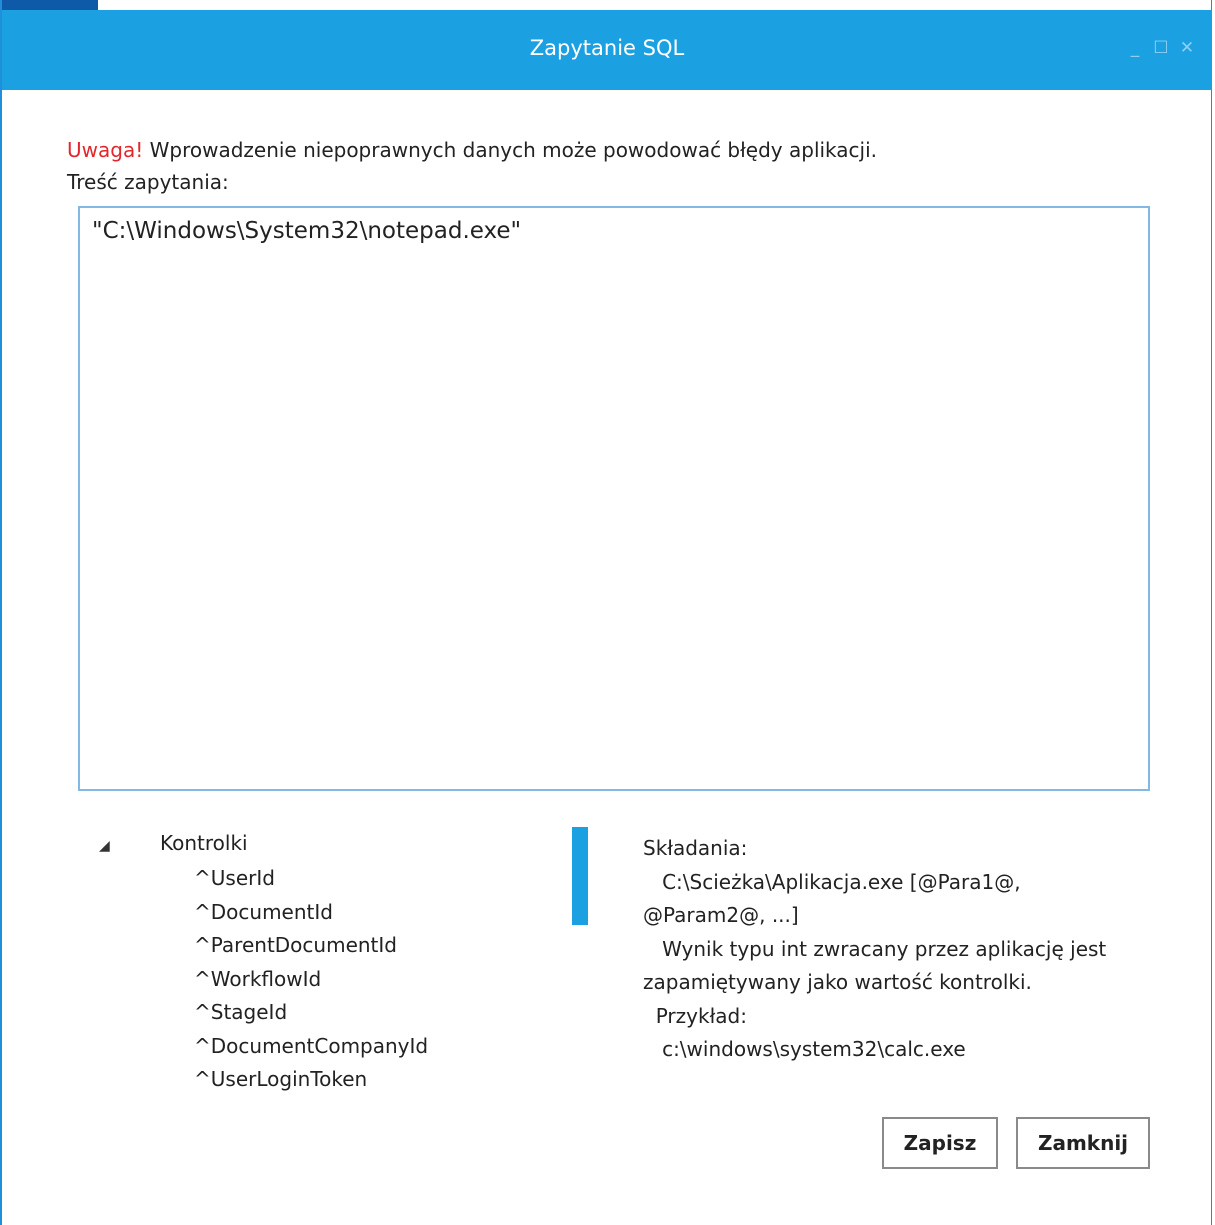 The height and width of the screenshot is (1225, 1215). I want to click on help-line: Przykład:, so click(695, 1015).